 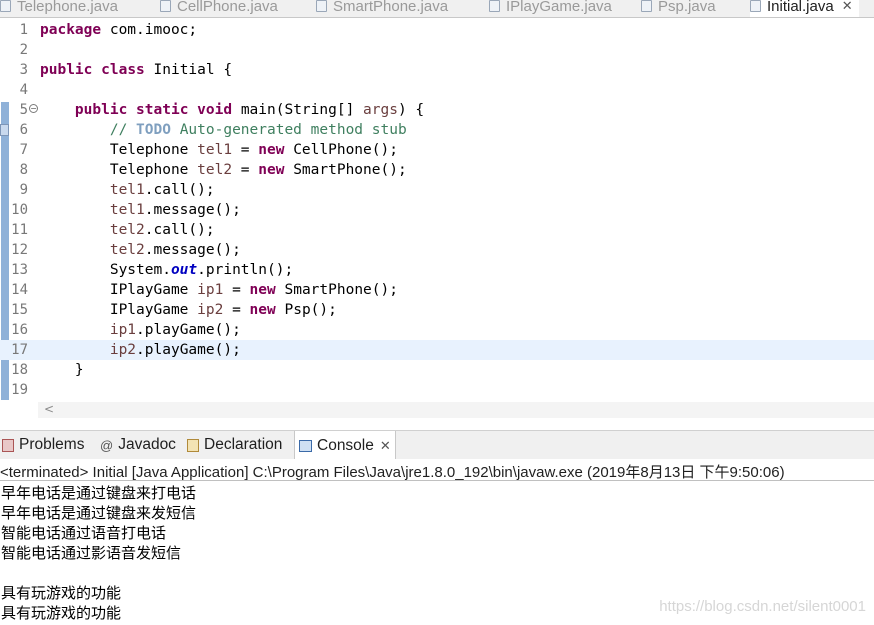 What do you see at coordinates (19, 310) in the screenshot?
I see `line-number: 15` at bounding box center [19, 310].